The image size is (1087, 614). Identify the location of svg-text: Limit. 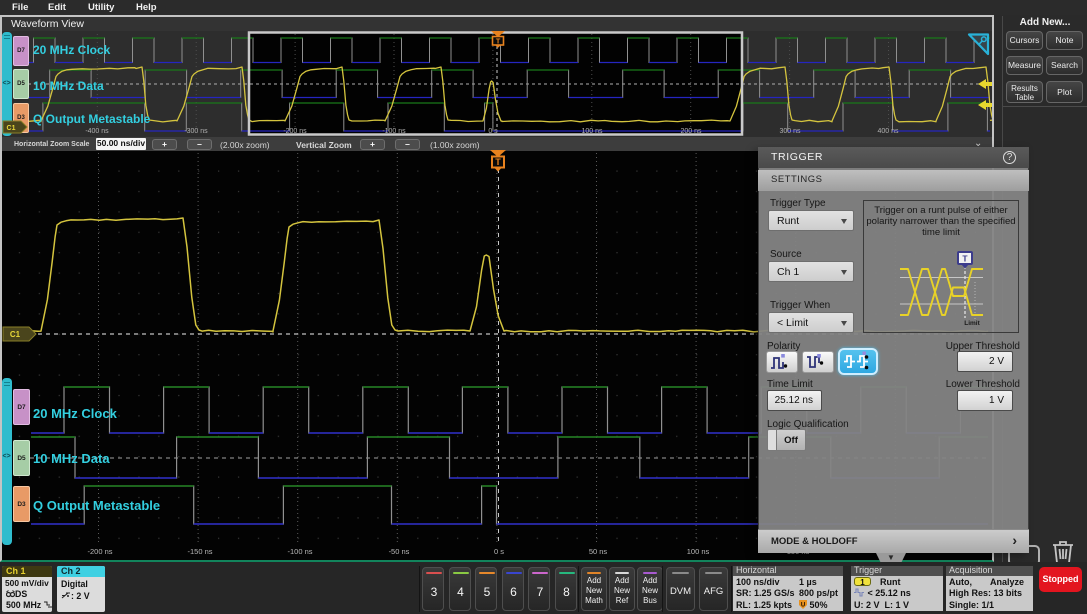
(972, 323).